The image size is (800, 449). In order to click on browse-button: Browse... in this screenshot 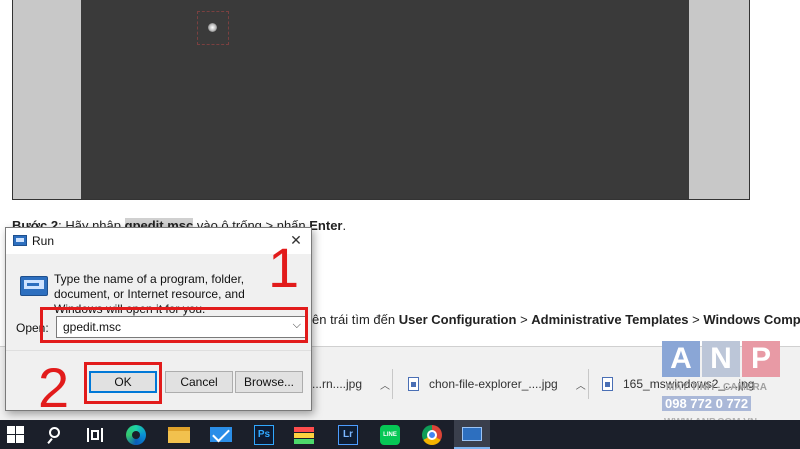, I will do `click(269, 382)`.